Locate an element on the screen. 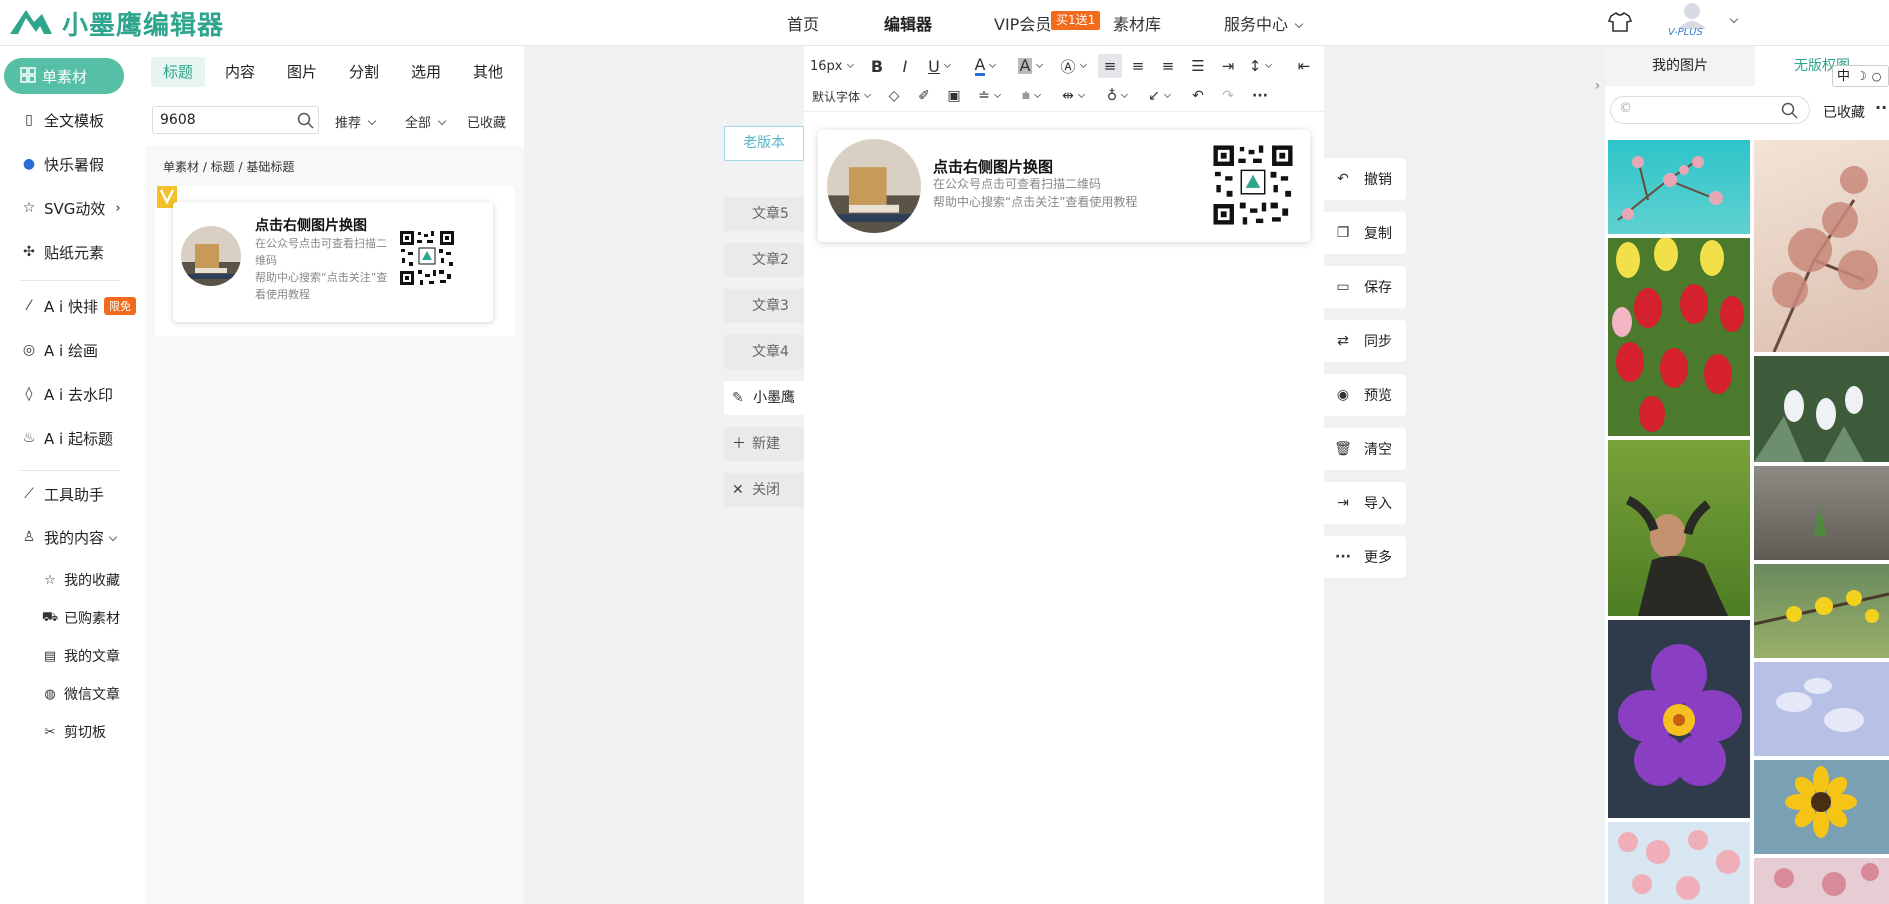 The width and height of the screenshot is (1889, 904). sidebar-item-tools: ⟋ 工具助手 is located at coordinates (62, 494).